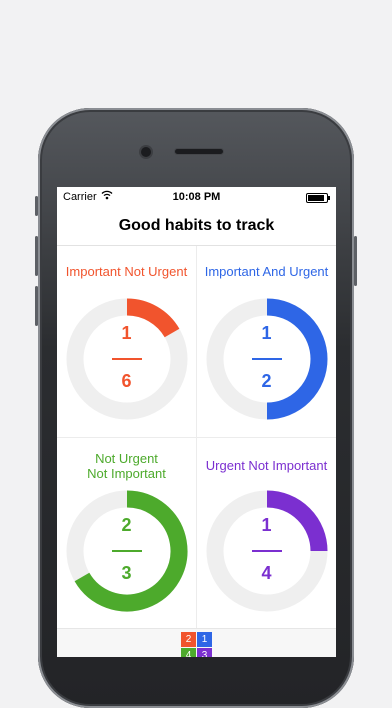 This screenshot has height=708, width=392. Describe the element at coordinates (318, 198) in the screenshot. I see `battery-icon` at that location.